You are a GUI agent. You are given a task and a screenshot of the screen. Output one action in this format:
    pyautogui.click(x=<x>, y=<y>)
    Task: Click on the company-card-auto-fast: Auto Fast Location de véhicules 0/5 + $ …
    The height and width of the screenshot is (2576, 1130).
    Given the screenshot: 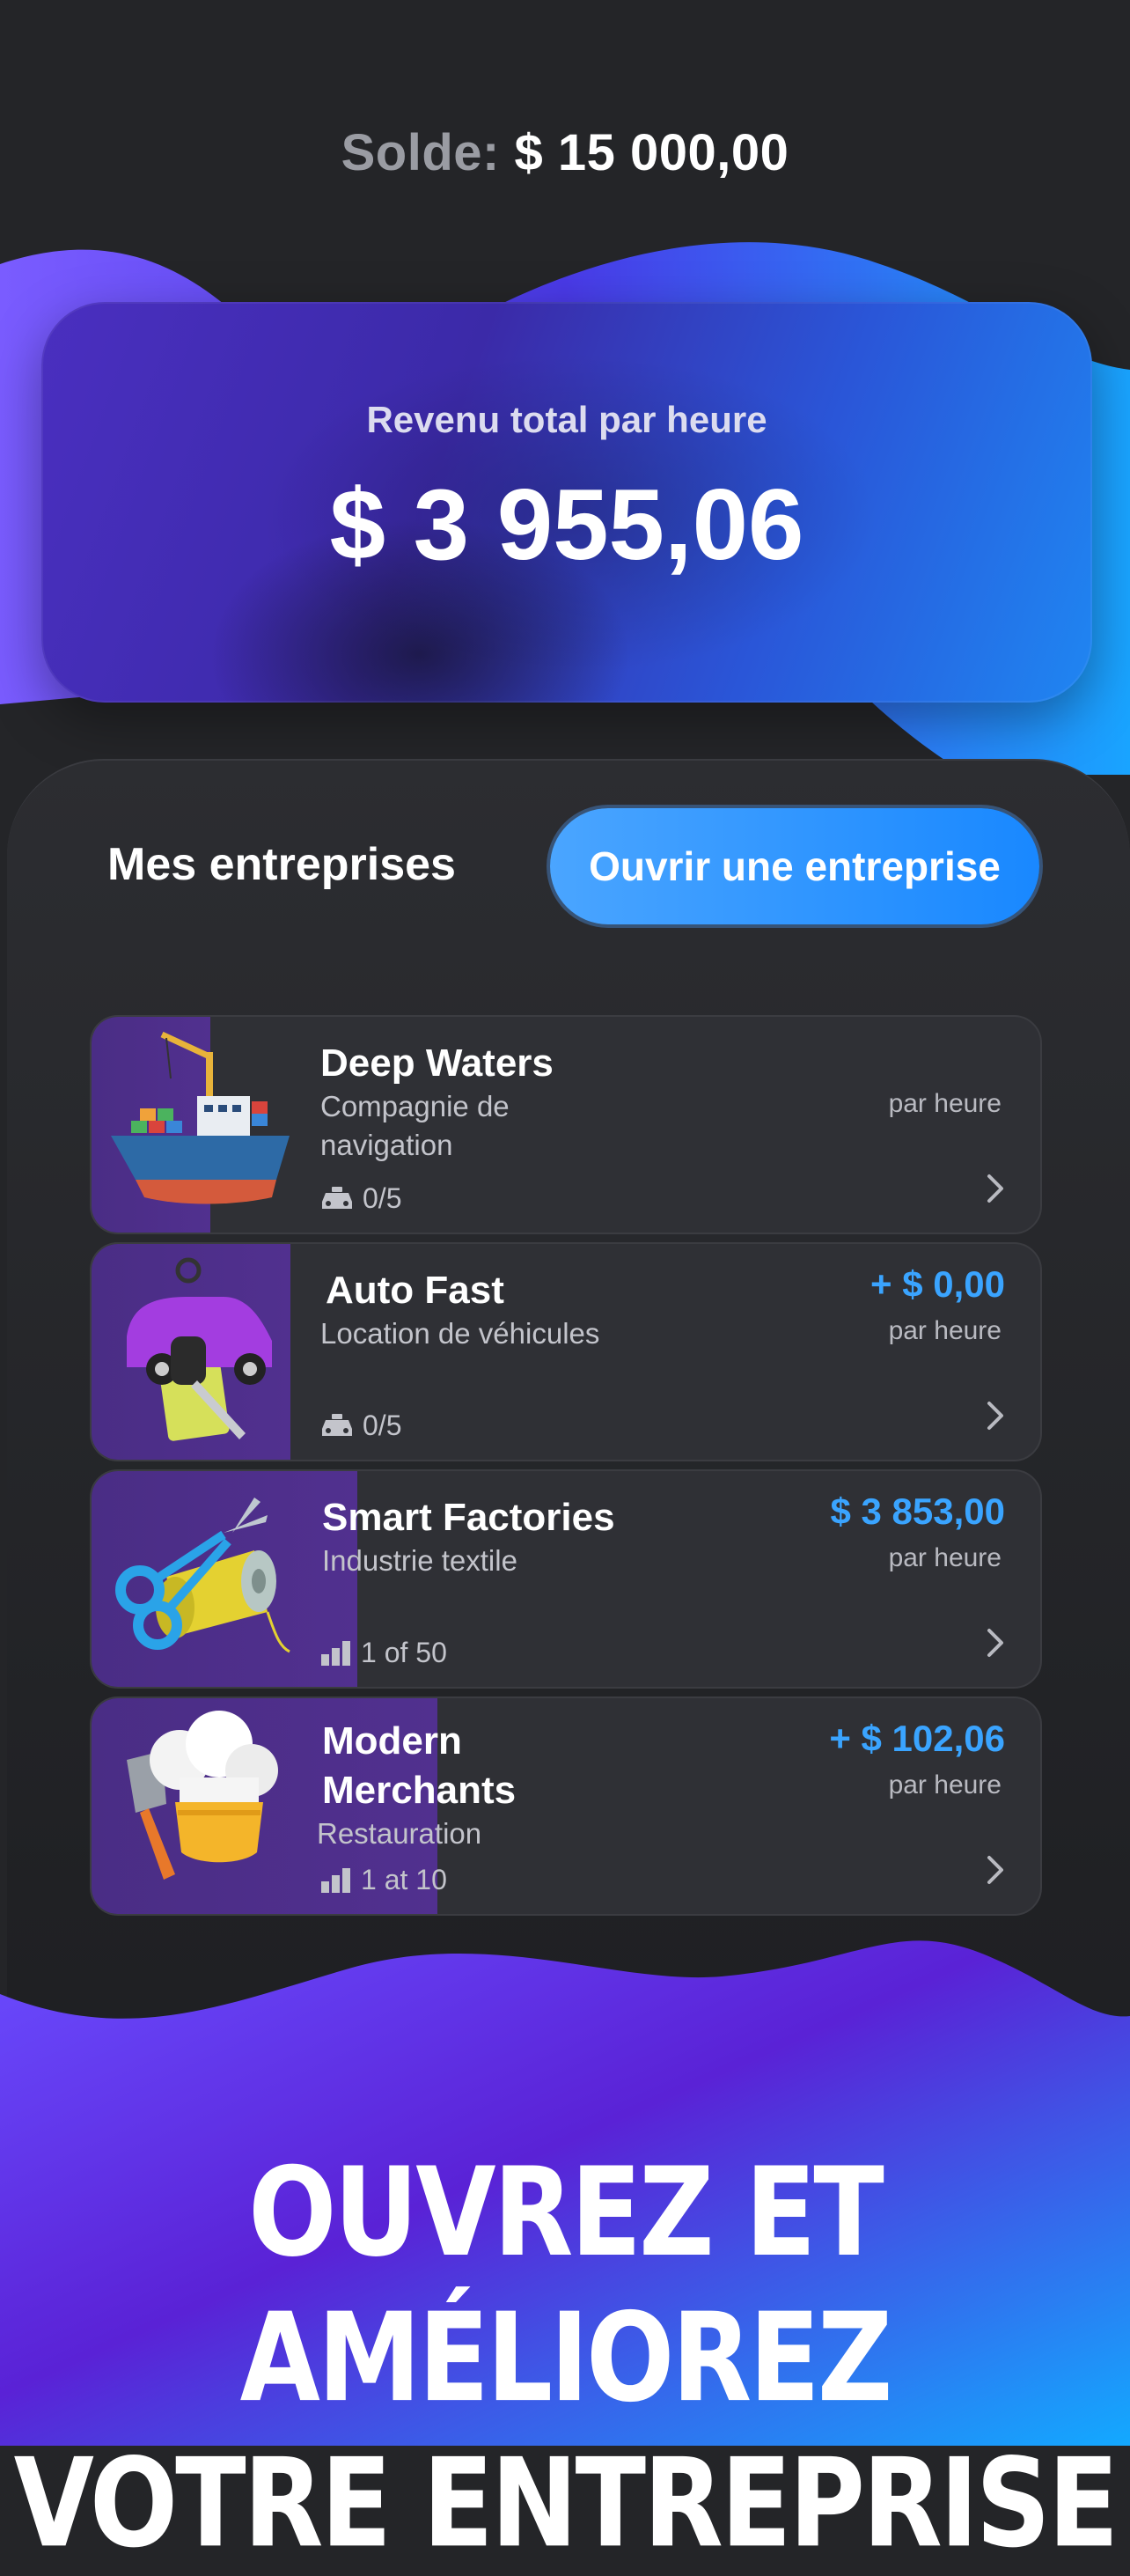 What is the action you would take?
    pyautogui.click(x=566, y=1352)
    